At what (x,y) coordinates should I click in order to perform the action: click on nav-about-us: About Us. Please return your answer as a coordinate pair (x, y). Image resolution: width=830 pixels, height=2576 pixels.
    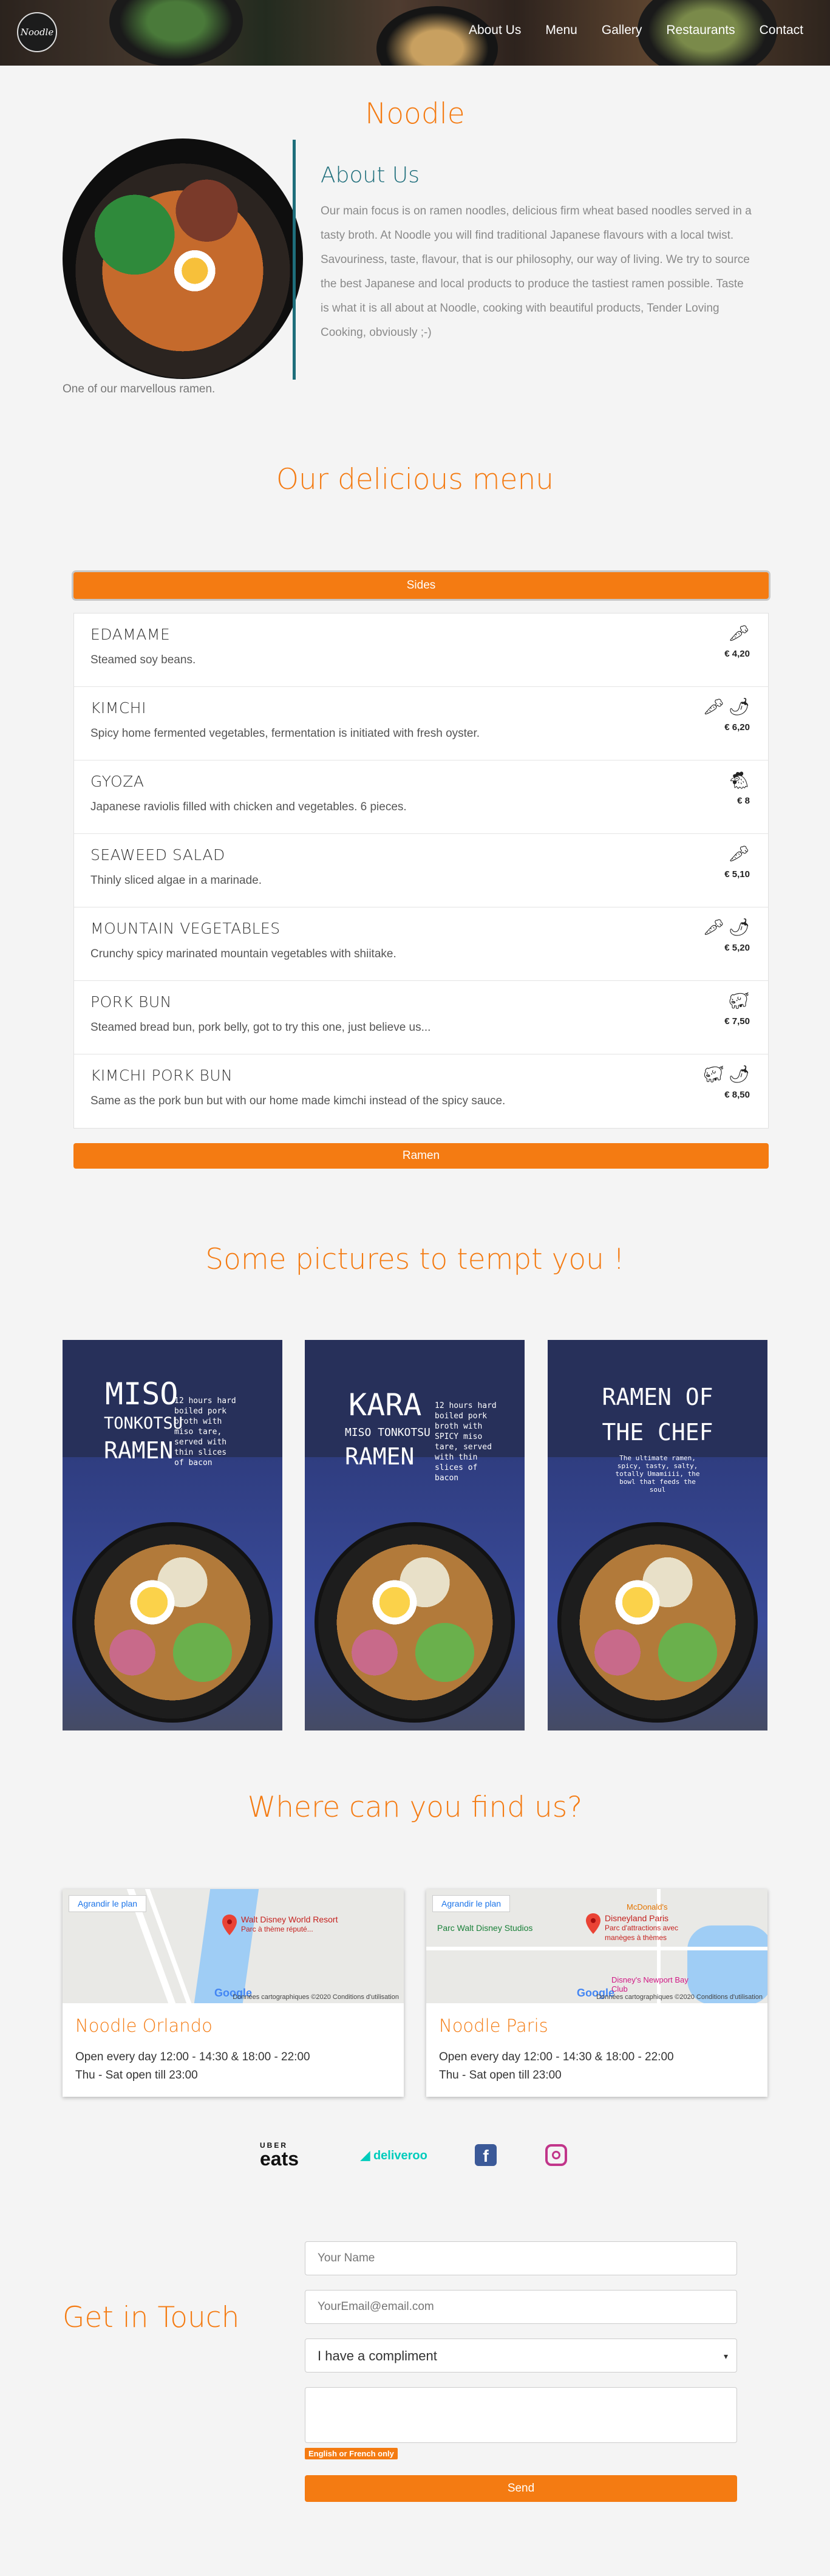
    Looking at the image, I should click on (495, 30).